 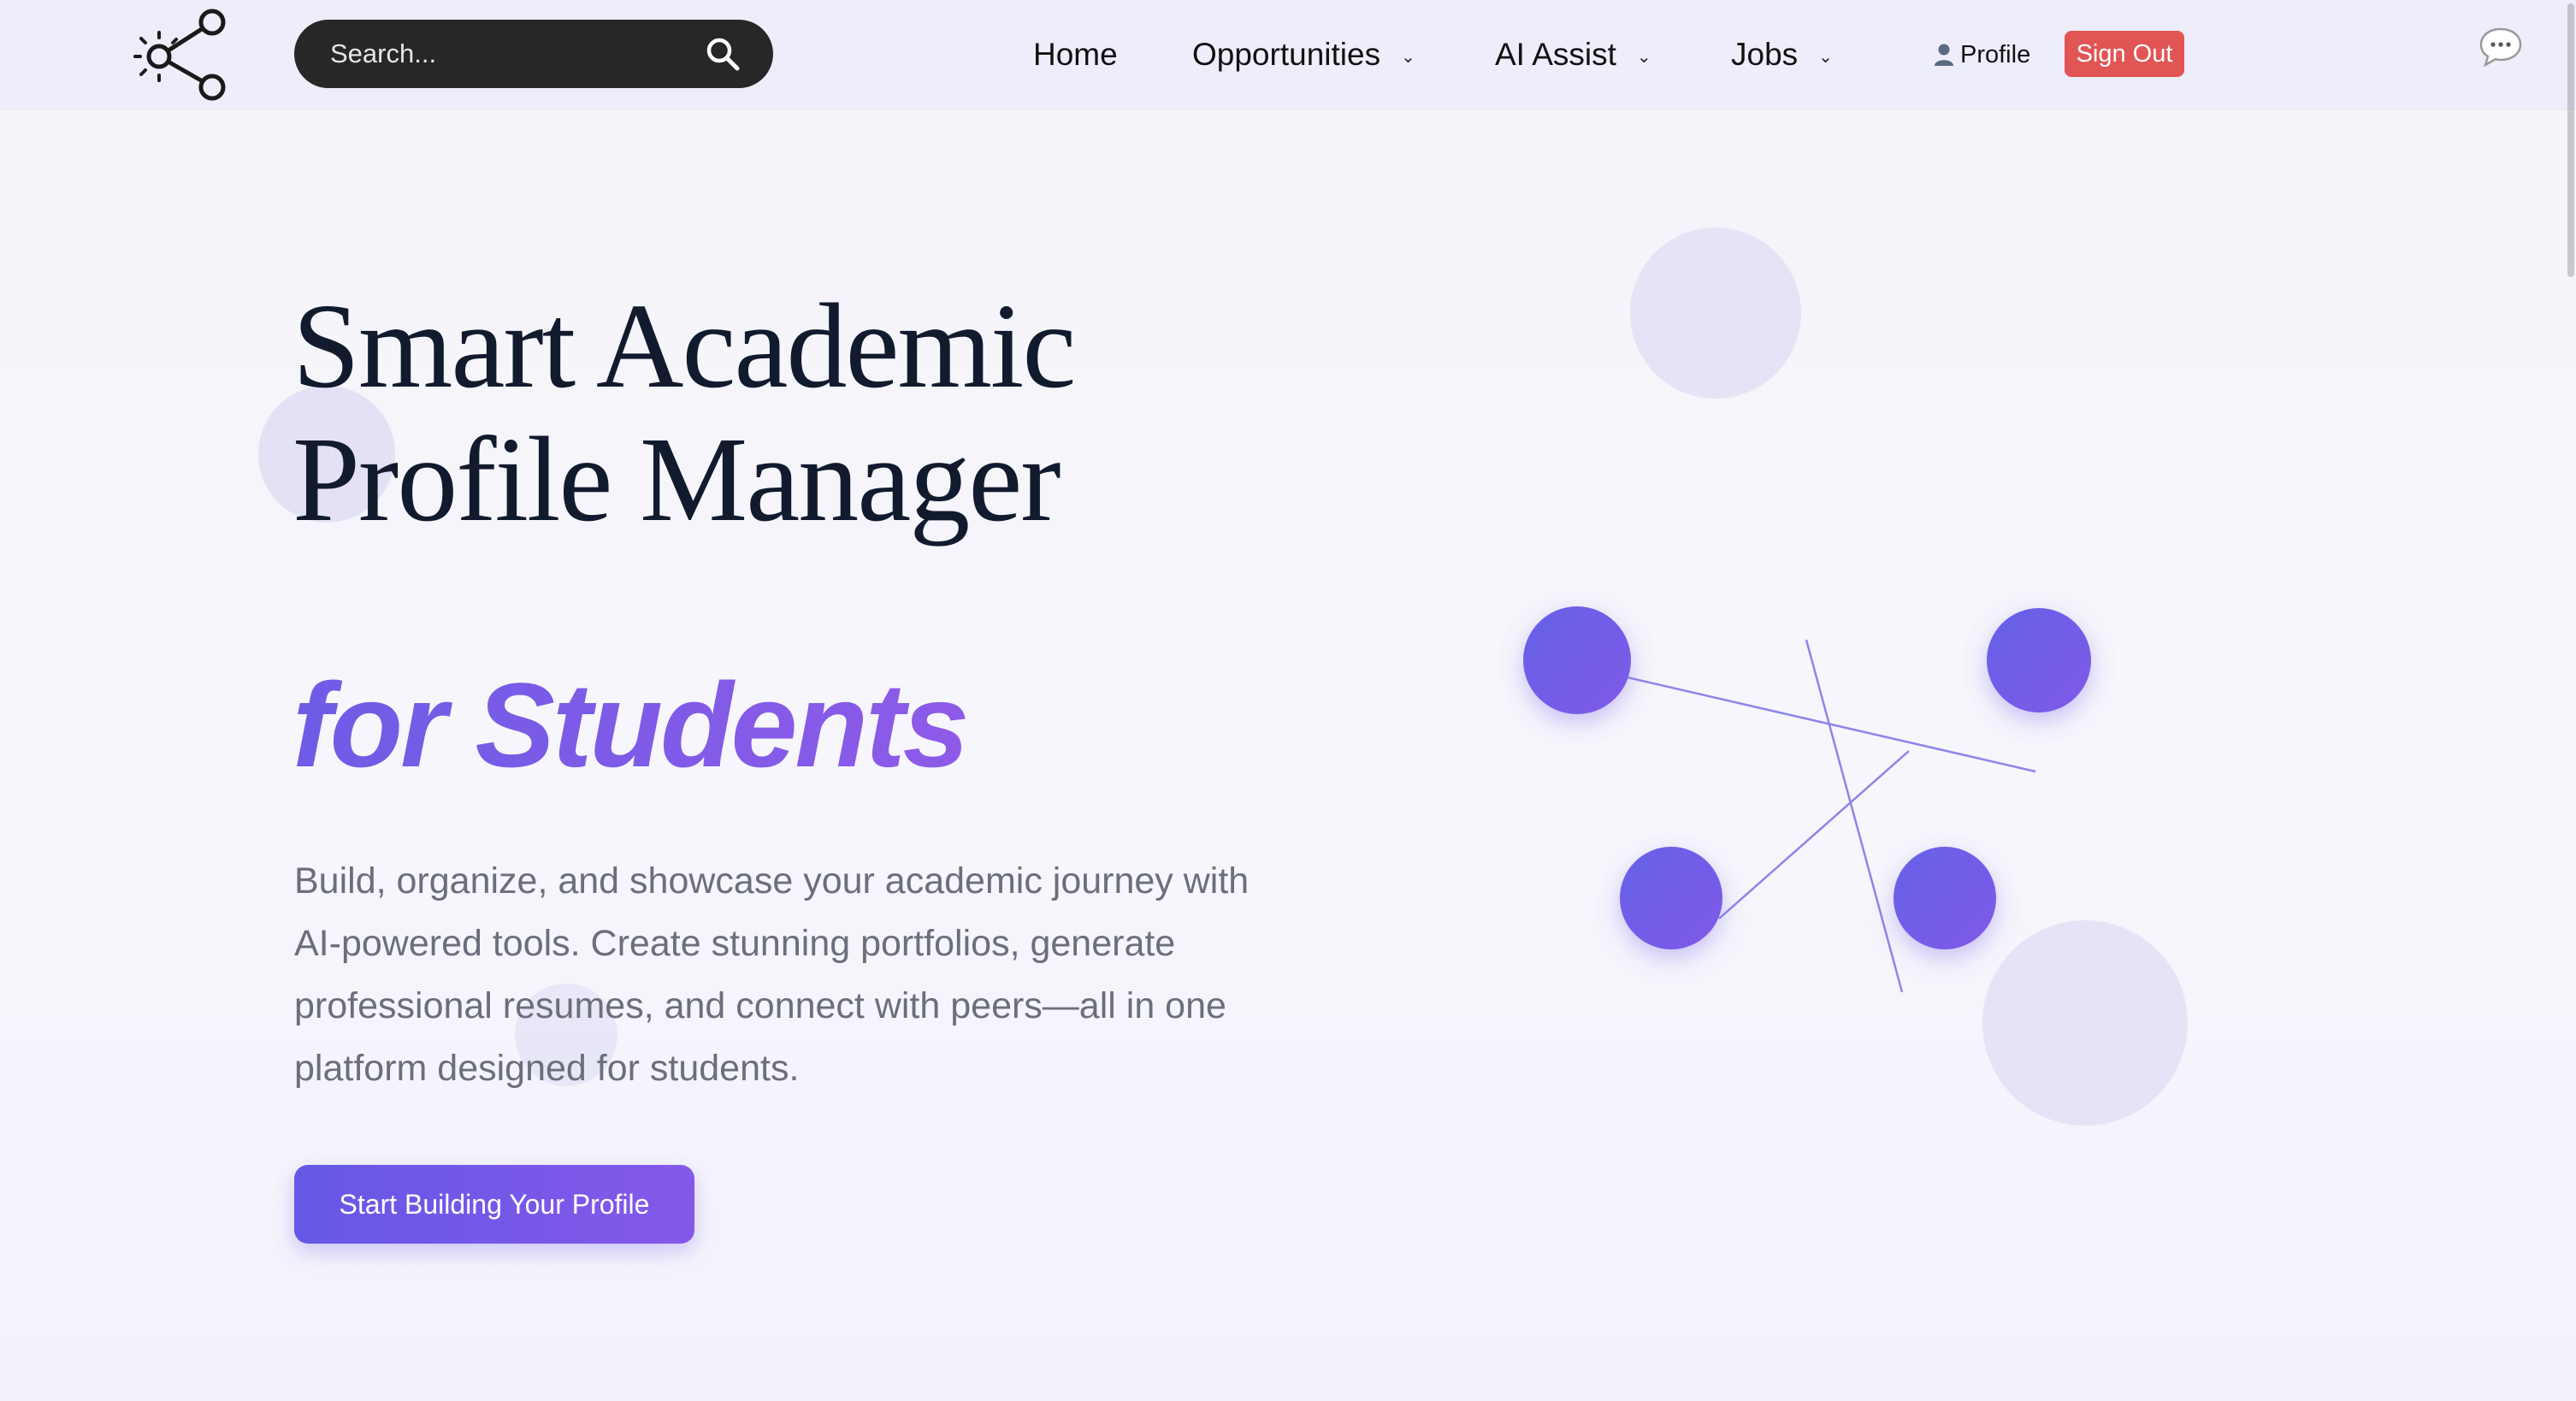 I want to click on nav-opportunities-label: Opportunities, so click(x=1286, y=54).